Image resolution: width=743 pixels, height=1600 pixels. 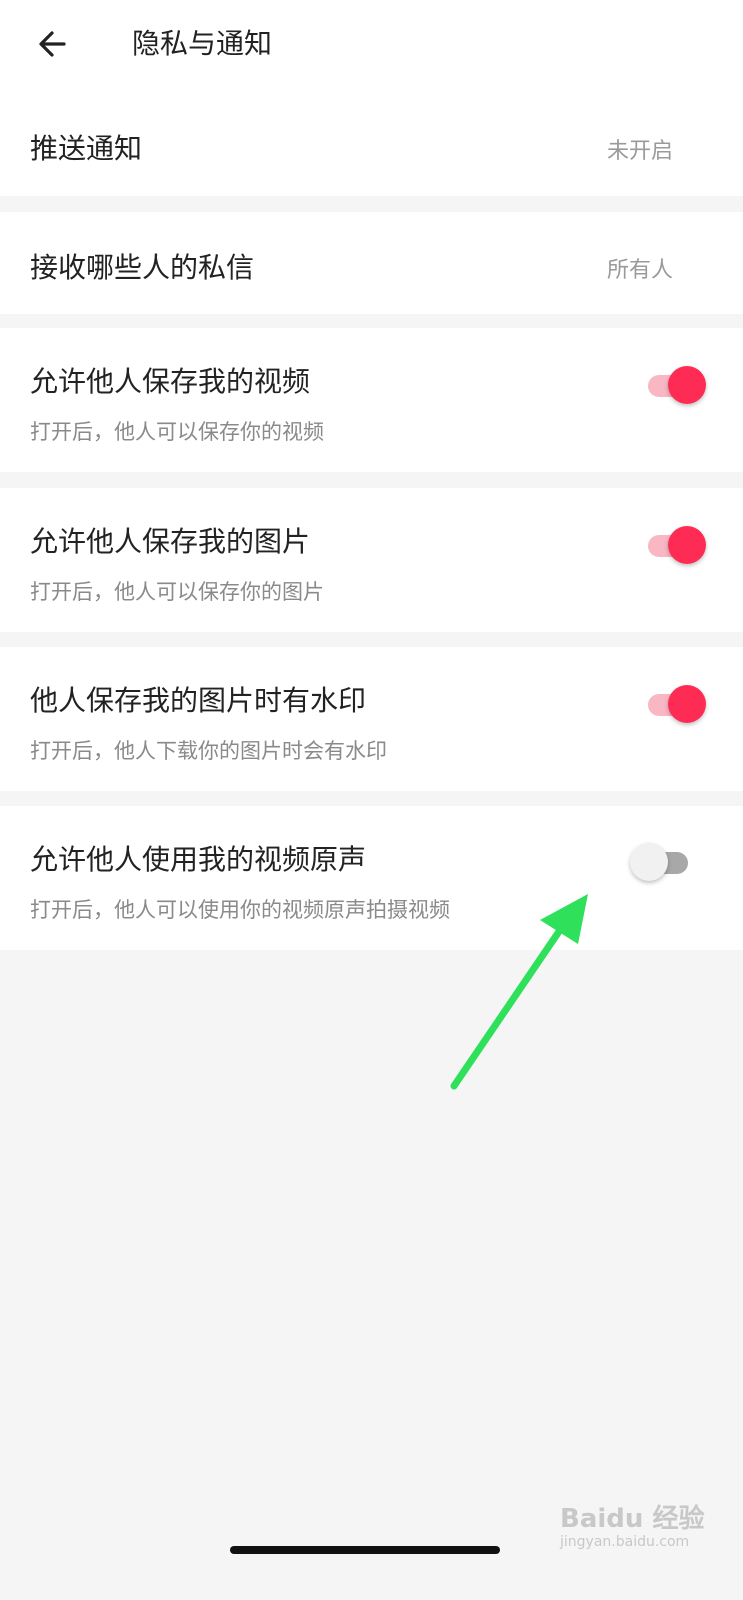 What do you see at coordinates (170, 381) in the screenshot?
I see `setting-label: 允许他人保存我的视频` at bounding box center [170, 381].